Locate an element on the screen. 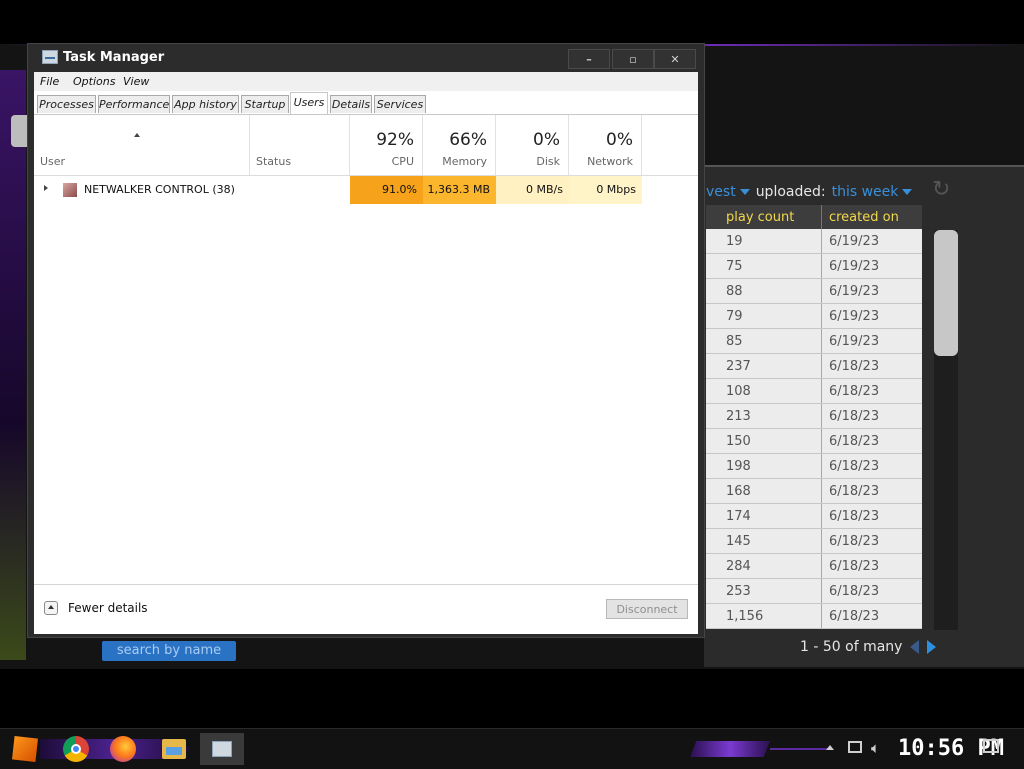 The height and width of the screenshot is (769, 1024). table-row: 168 6/18/23 is located at coordinates (814, 491).